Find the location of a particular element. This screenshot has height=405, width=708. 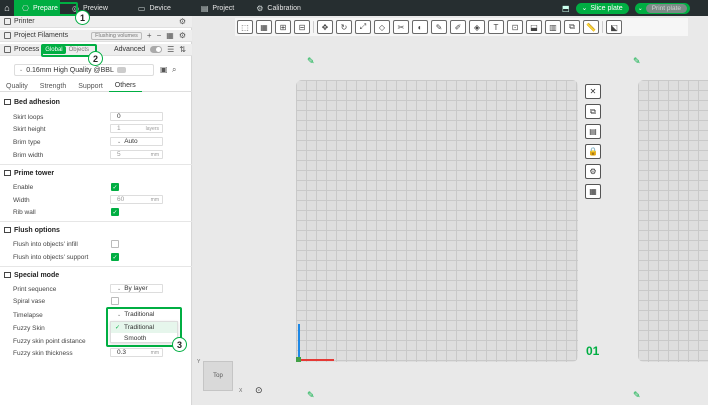

measure-icon: ⊡ is located at coordinates (515, 27).